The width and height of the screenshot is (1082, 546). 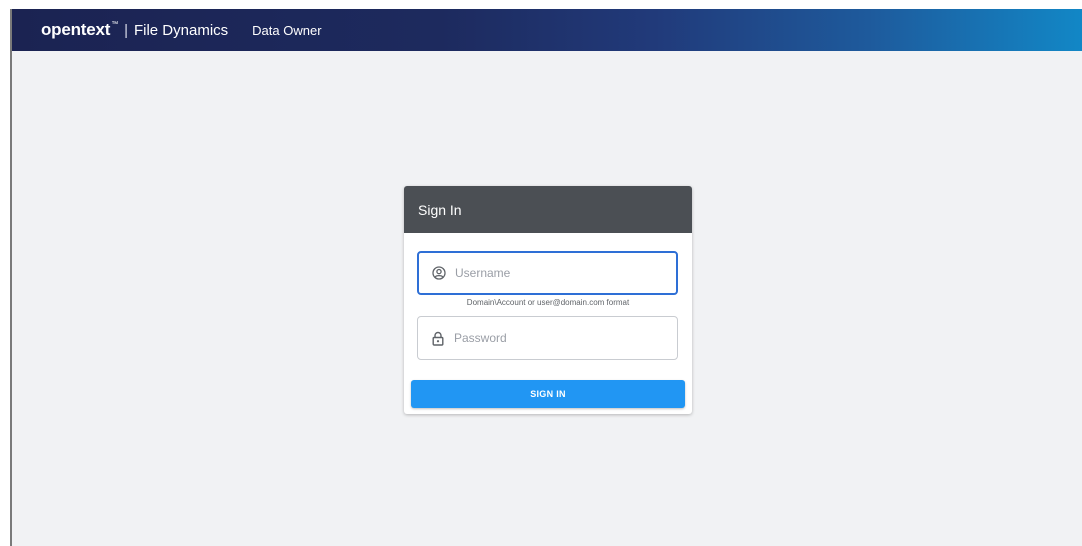 I want to click on username-field, so click(x=547, y=273).